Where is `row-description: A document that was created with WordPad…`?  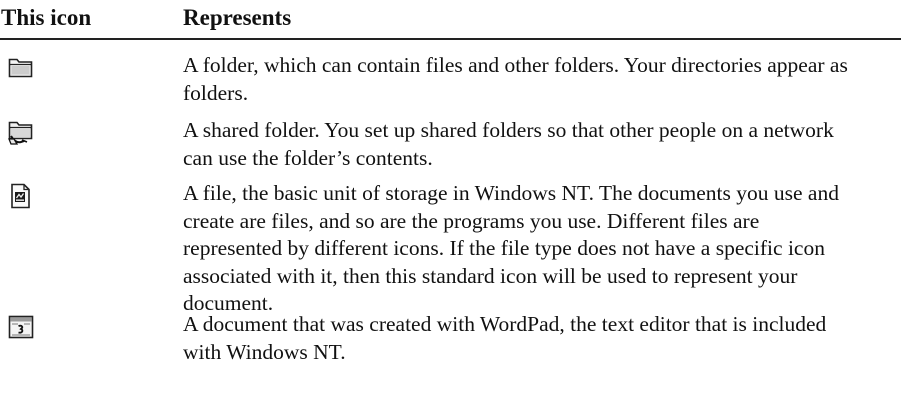
row-description: A document that was created with WordPad… is located at coordinates (505, 338).